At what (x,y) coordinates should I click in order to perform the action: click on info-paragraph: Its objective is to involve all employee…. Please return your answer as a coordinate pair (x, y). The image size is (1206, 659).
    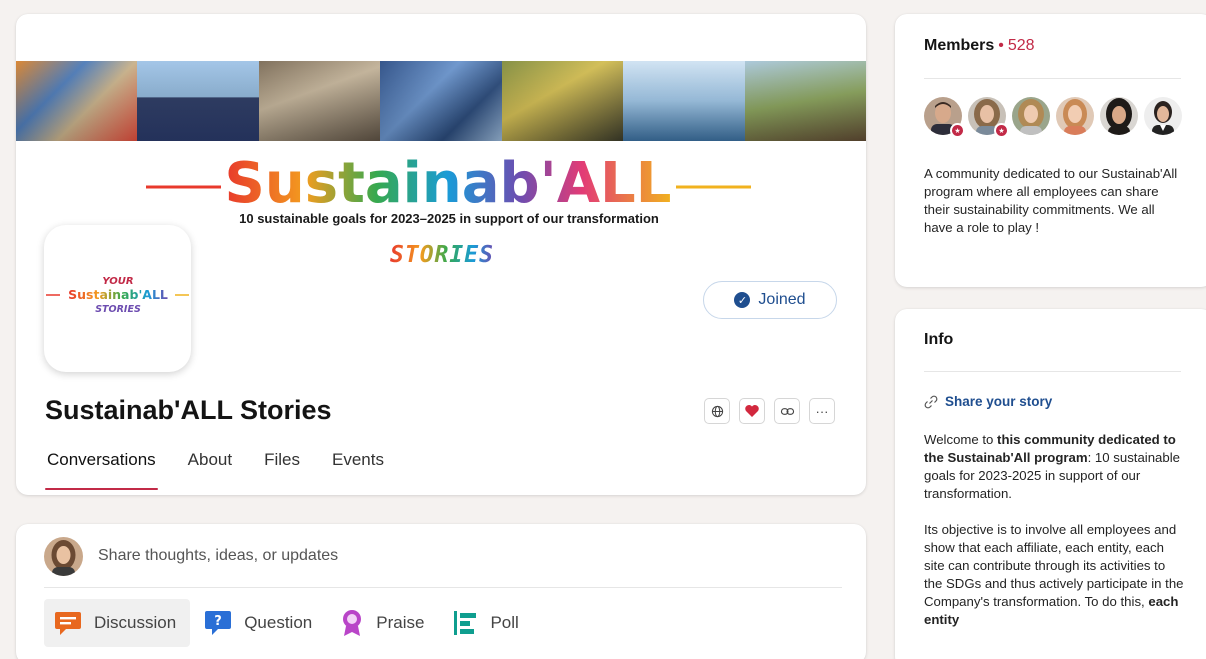
    Looking at the image, I should click on (1054, 574).